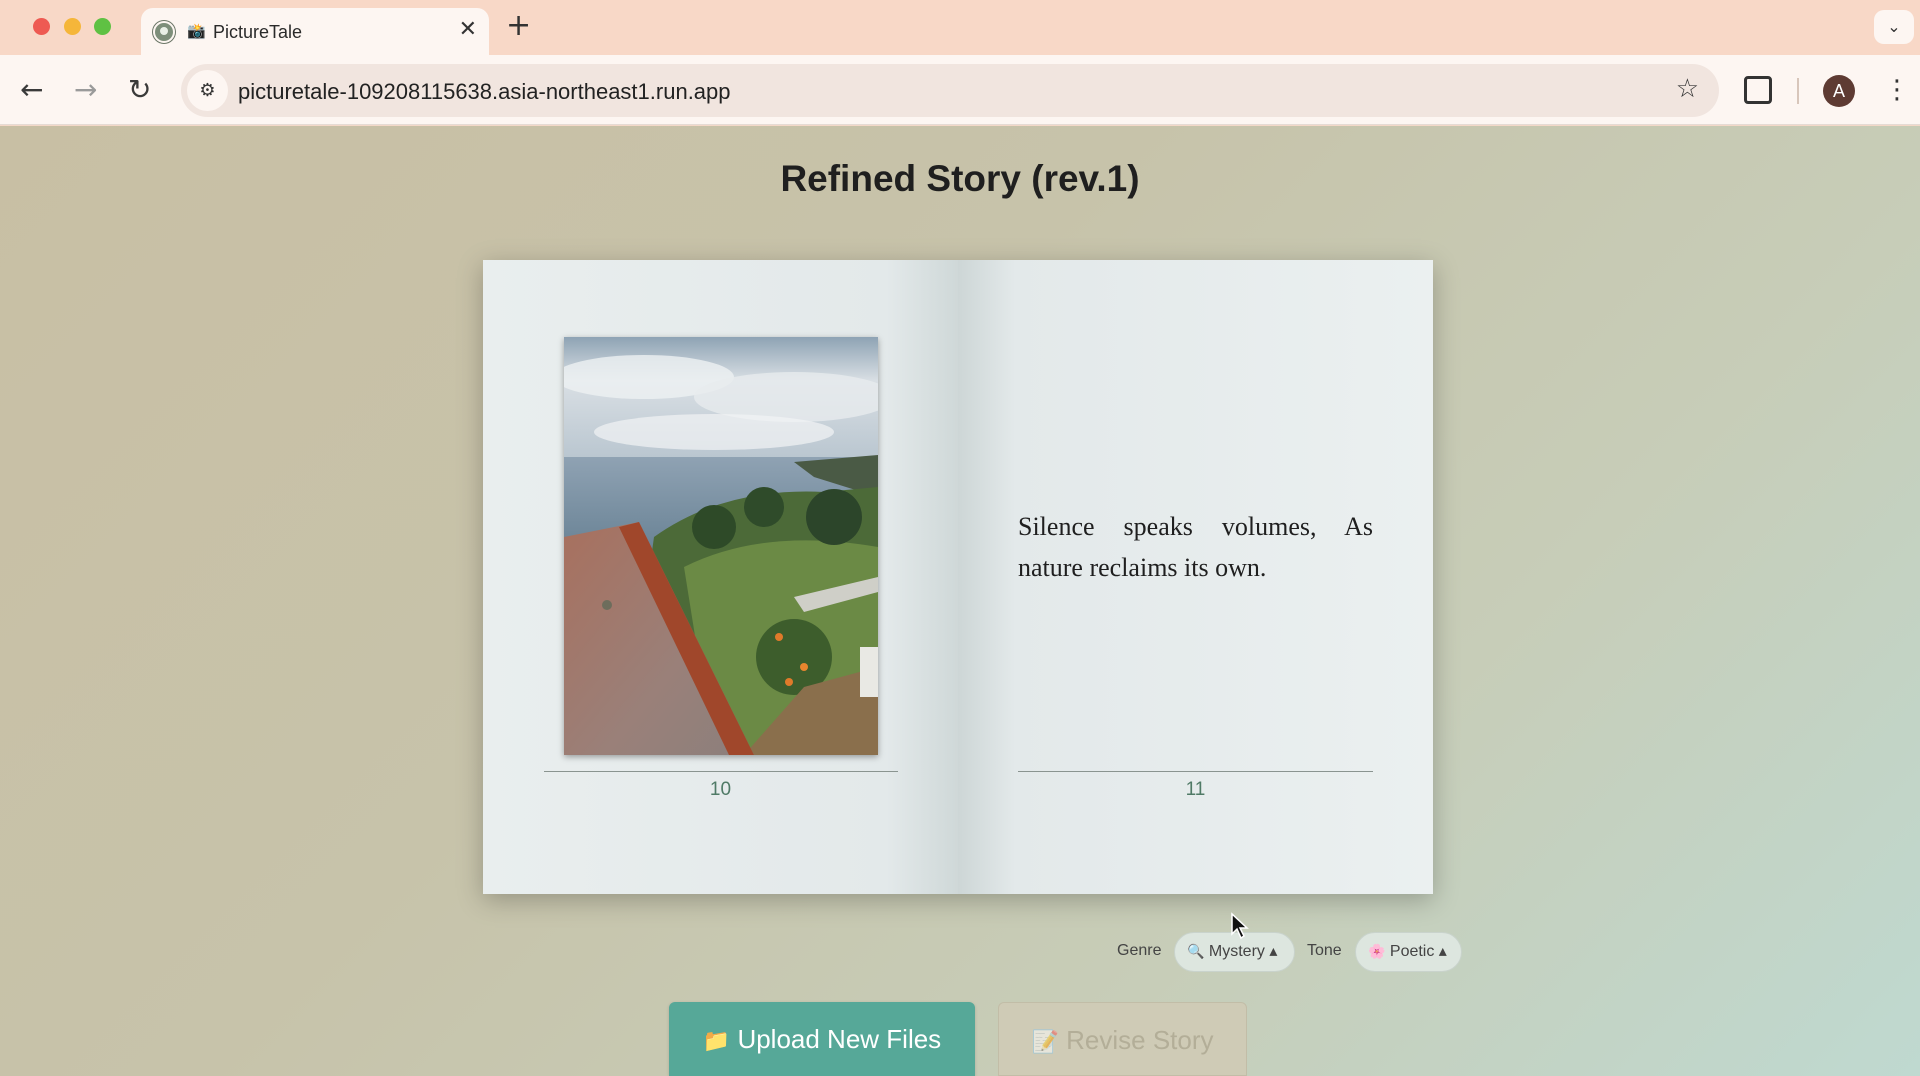  Describe the element at coordinates (1196, 952) in the screenshot. I see `magnifier-icon: 🔍` at that location.